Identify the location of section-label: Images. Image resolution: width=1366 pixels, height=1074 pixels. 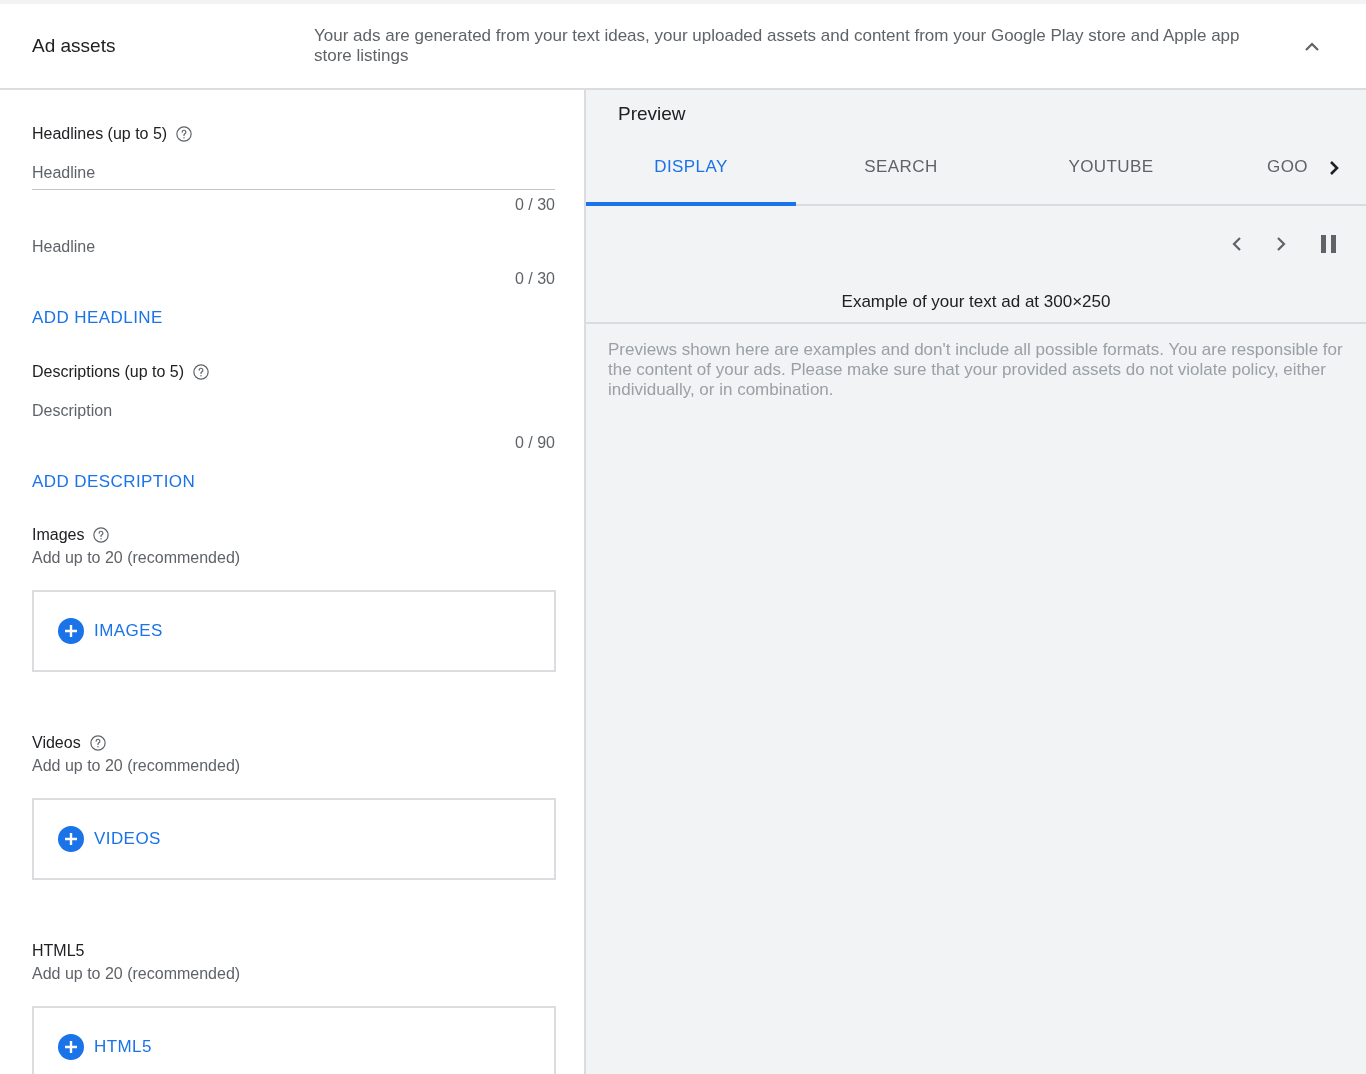
(58, 535).